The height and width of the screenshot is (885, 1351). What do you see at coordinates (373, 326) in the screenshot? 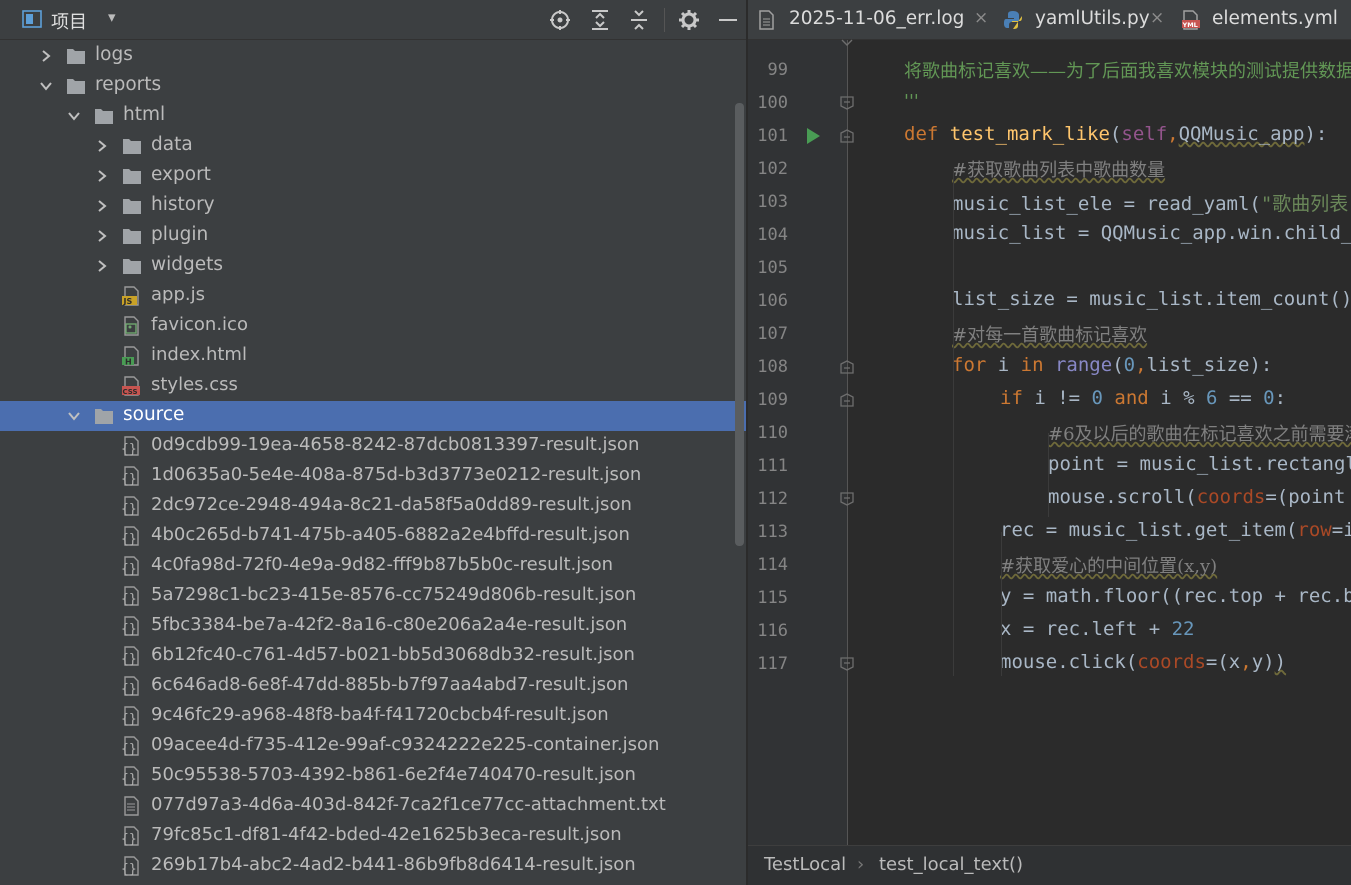
I see `tree-file-row: favicon.ico` at bounding box center [373, 326].